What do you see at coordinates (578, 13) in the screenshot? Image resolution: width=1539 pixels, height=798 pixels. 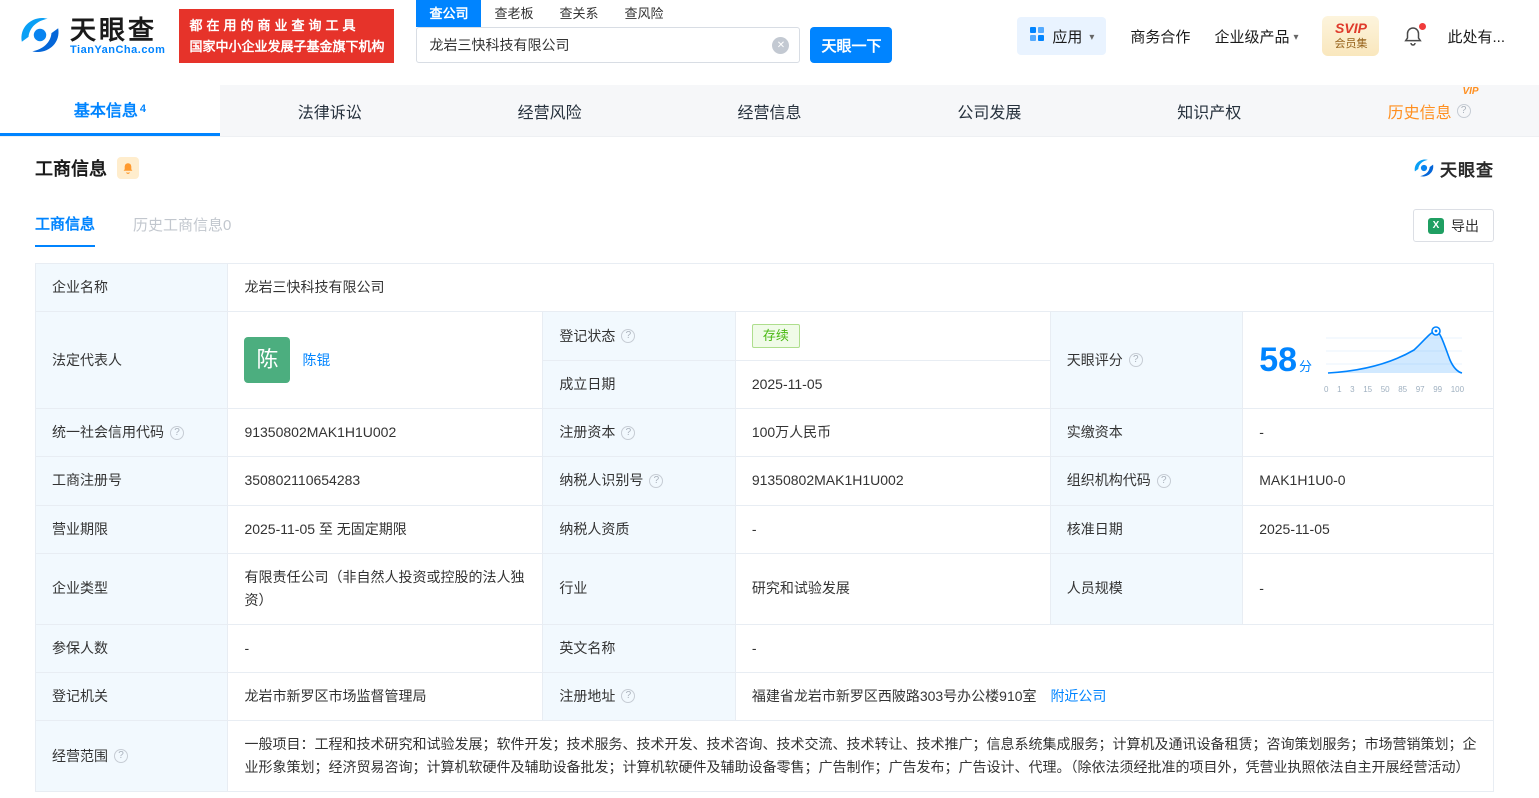 I see `search-tab-relation: 查关系` at bounding box center [578, 13].